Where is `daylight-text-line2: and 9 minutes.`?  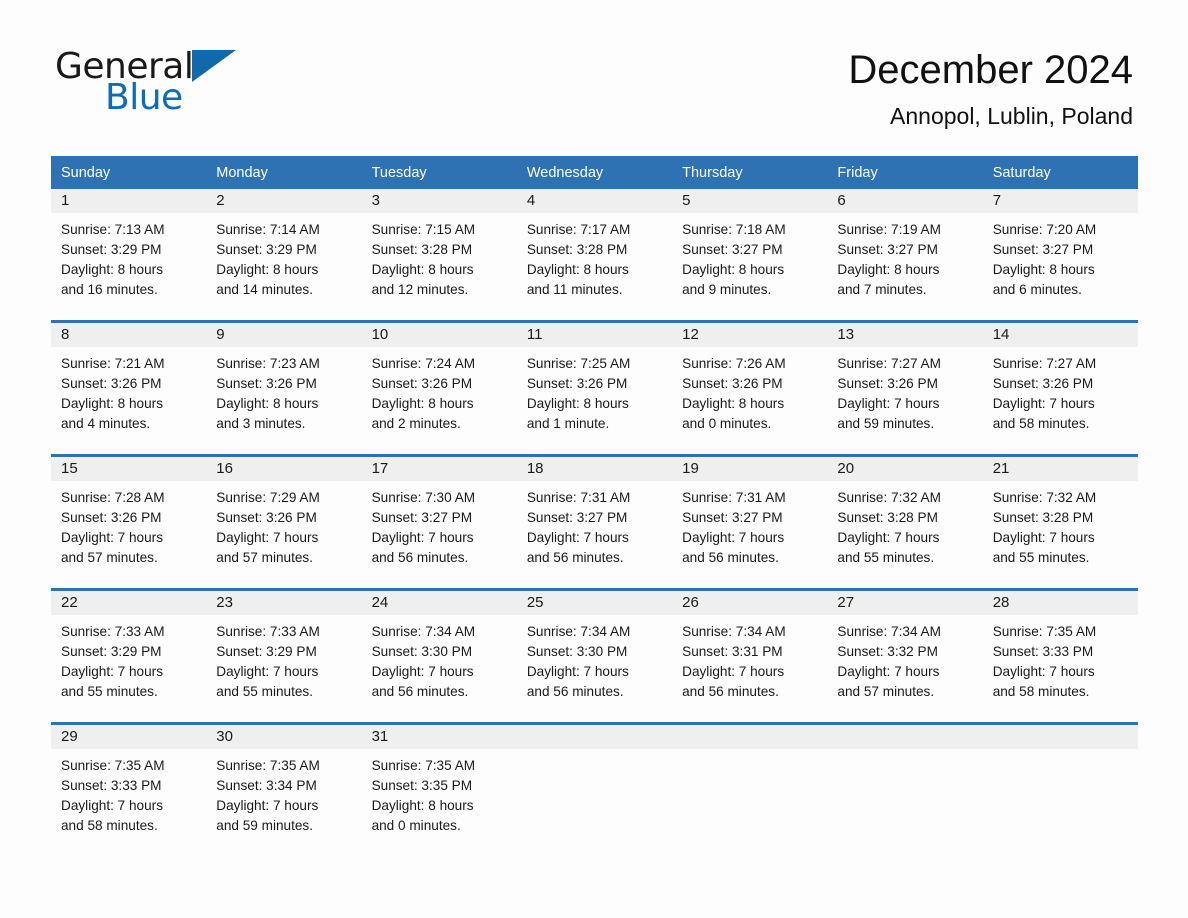 daylight-text-line2: and 9 minutes. is located at coordinates (727, 289).